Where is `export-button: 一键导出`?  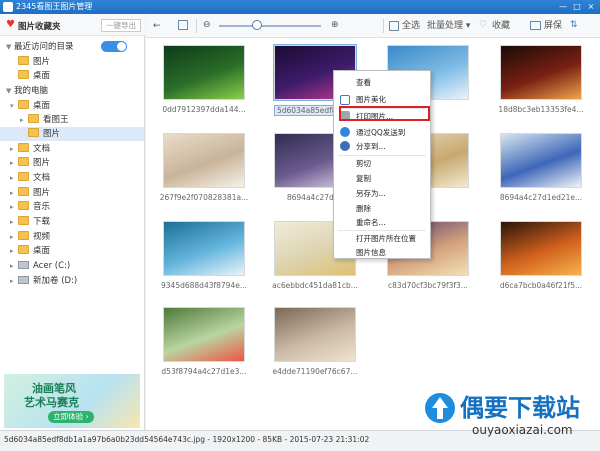 export-button: 一键导出 is located at coordinates (121, 25).